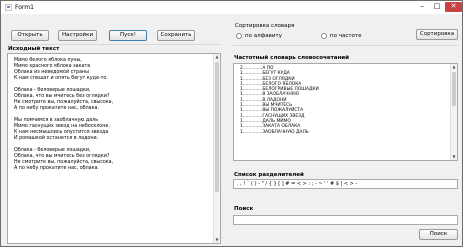 The width and height of the screenshot is (463, 247). I want to click on dictionary-item: 1..............ЗАОБЛАЧНУЮ ДАЛЬ, so click(279, 132).